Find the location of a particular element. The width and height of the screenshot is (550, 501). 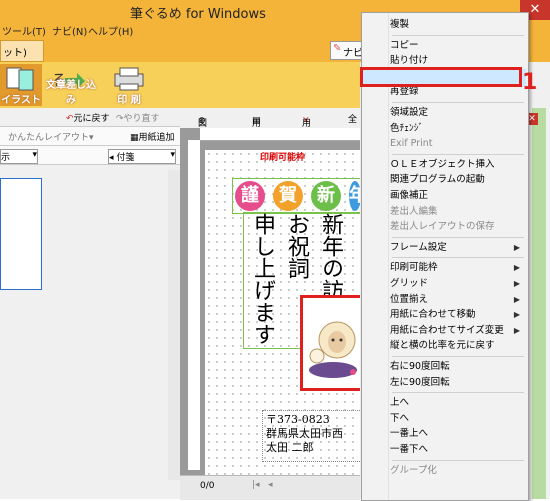

menu-item: 一番下へ is located at coordinates (458, 450).